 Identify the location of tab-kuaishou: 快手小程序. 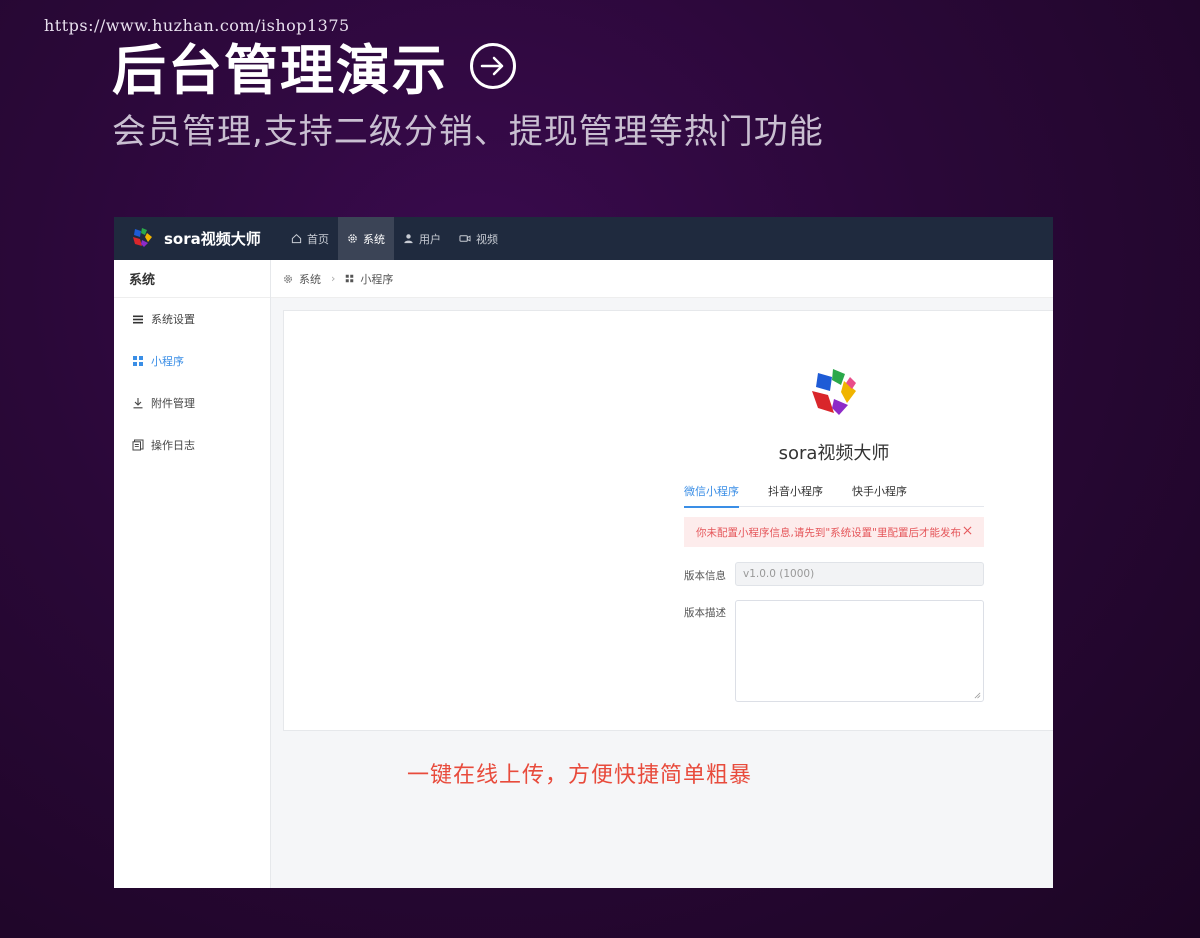
(879, 495).